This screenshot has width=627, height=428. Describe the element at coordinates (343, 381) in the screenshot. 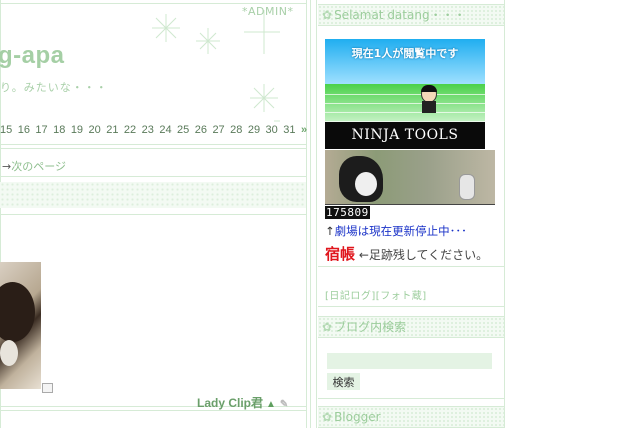

I see `search-button: 検索` at that location.